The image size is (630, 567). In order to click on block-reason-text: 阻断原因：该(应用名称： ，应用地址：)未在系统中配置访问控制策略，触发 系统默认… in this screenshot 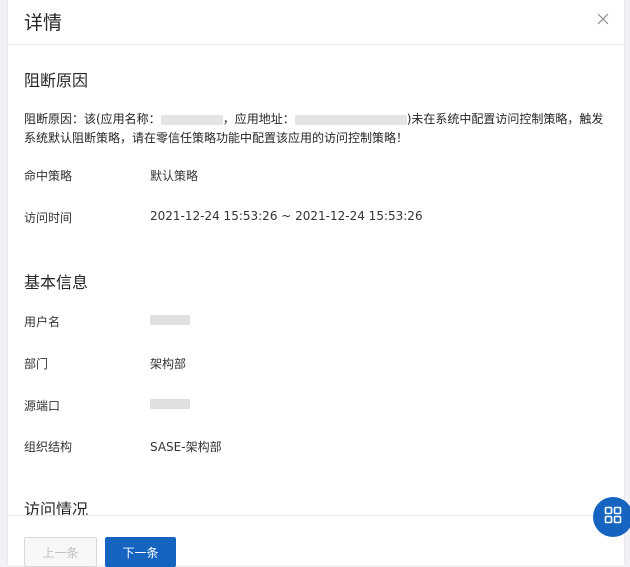, I will do `click(314, 129)`.